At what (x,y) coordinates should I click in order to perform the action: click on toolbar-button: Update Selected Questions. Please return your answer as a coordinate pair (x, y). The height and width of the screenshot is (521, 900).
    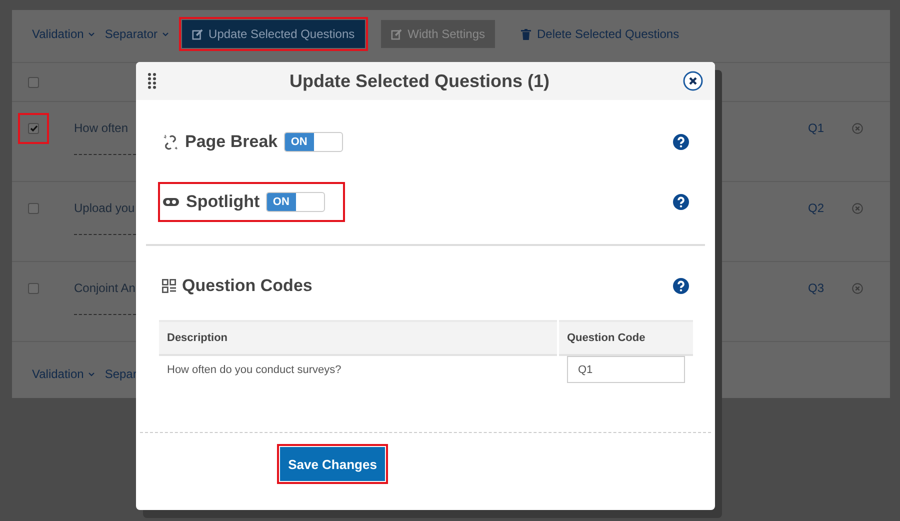
    Looking at the image, I should click on (273, 34).